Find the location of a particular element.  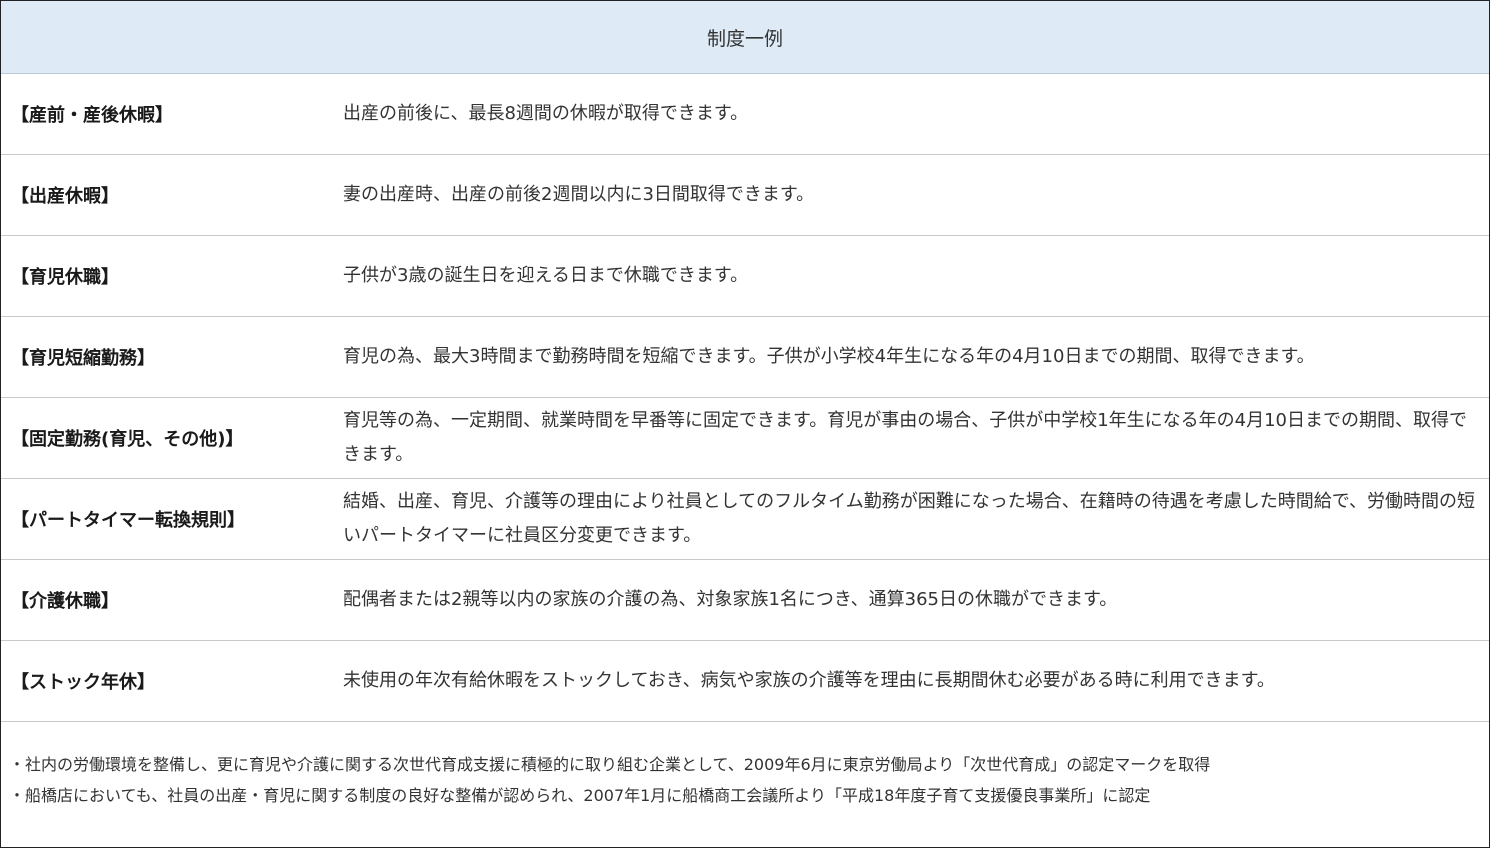

row-name: 【パートタイマー転換規則】 is located at coordinates (128, 520).